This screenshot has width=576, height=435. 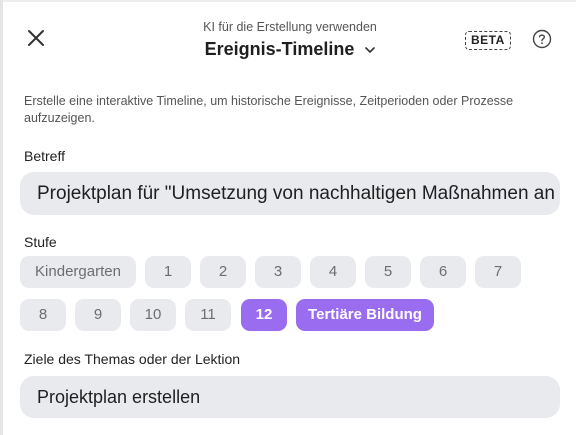 I want to click on level-option-11: 11, so click(x=208, y=315).